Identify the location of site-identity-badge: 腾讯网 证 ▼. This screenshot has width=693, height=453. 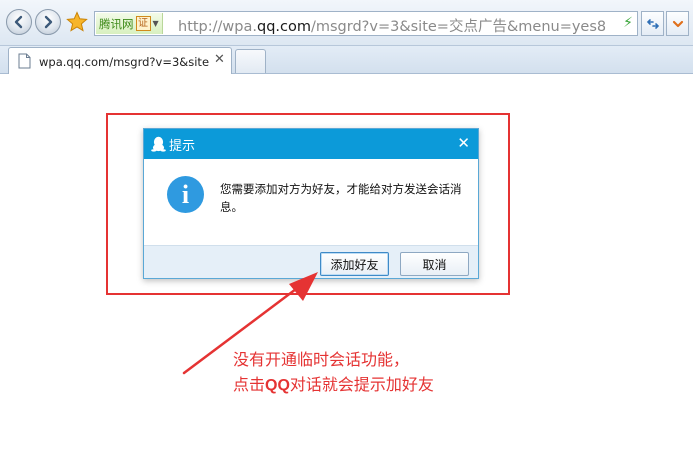
(129, 23).